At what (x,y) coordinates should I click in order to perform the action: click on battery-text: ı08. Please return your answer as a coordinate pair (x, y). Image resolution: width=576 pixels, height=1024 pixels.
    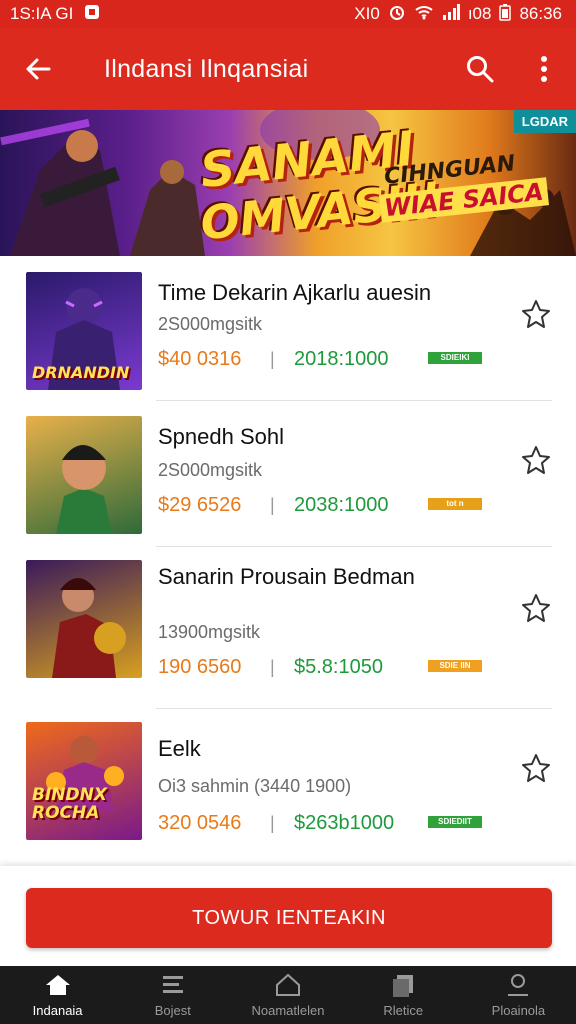
    Looking at the image, I should click on (479, 13).